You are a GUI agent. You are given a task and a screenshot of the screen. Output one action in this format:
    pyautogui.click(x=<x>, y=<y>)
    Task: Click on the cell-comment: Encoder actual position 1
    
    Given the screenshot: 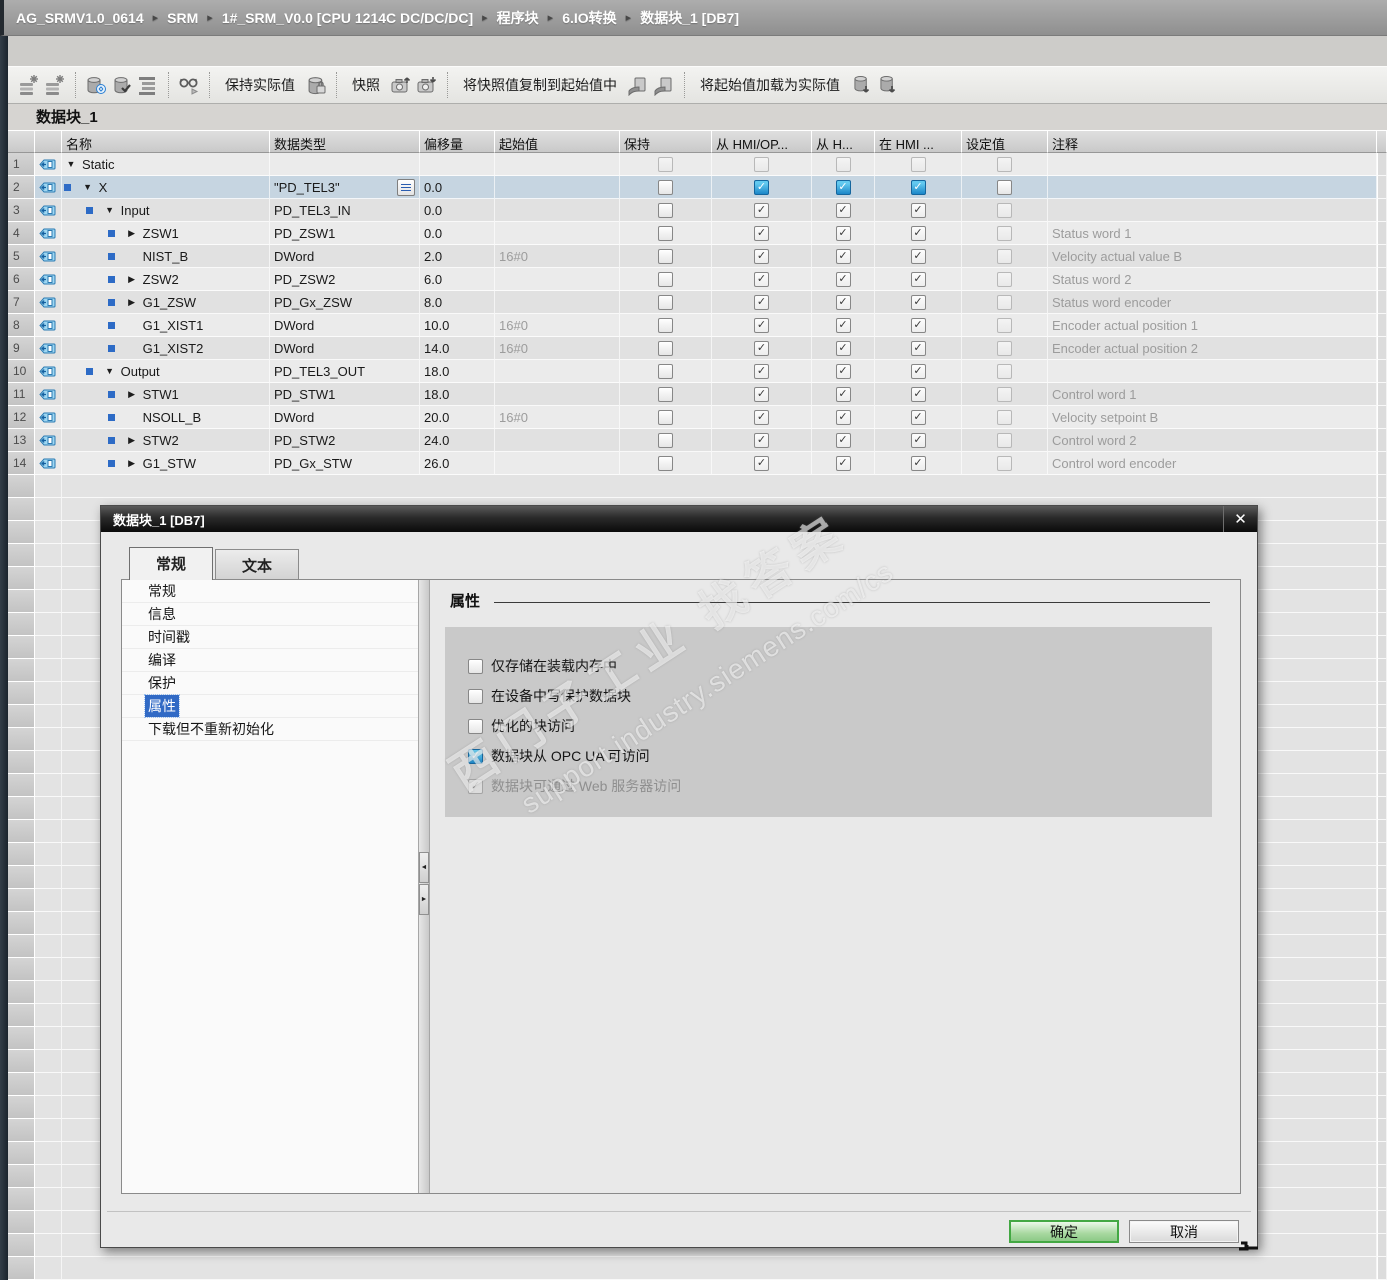 What is the action you would take?
    pyautogui.click(x=1212, y=325)
    